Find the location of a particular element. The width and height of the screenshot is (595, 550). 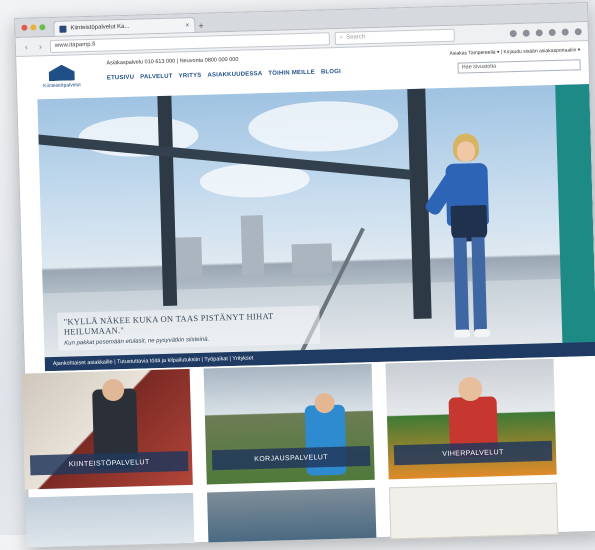

nav-item-asiakkuudessa: ASIAKKUUDESSA is located at coordinates (234, 75).